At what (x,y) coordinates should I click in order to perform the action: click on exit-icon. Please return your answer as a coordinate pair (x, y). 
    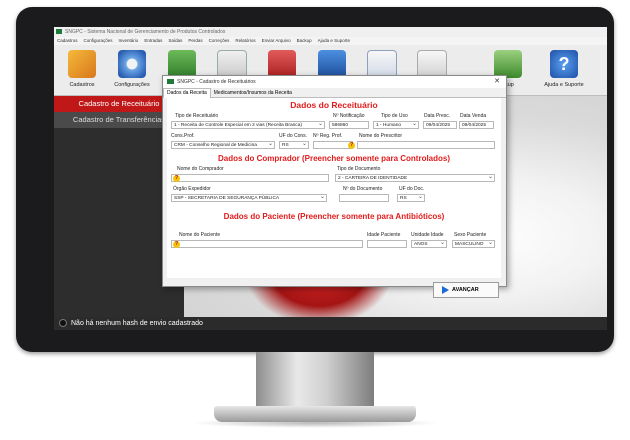
    Looking at the image, I should click on (282, 64).